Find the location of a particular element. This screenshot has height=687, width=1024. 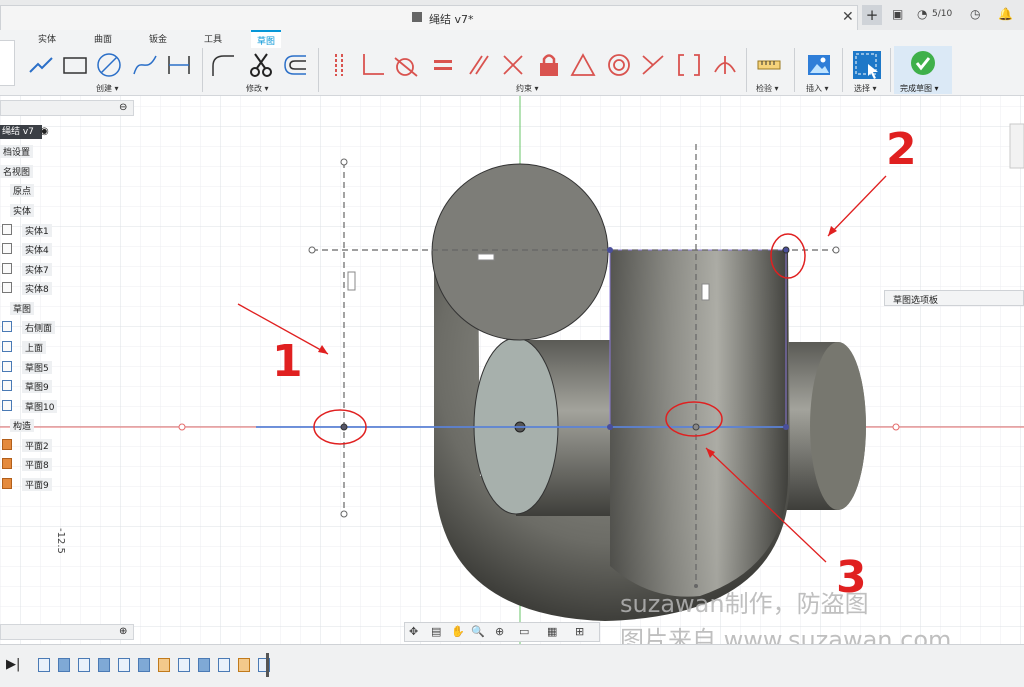

sketch-palette-panel: 草图选项板 is located at coordinates (954, 298).